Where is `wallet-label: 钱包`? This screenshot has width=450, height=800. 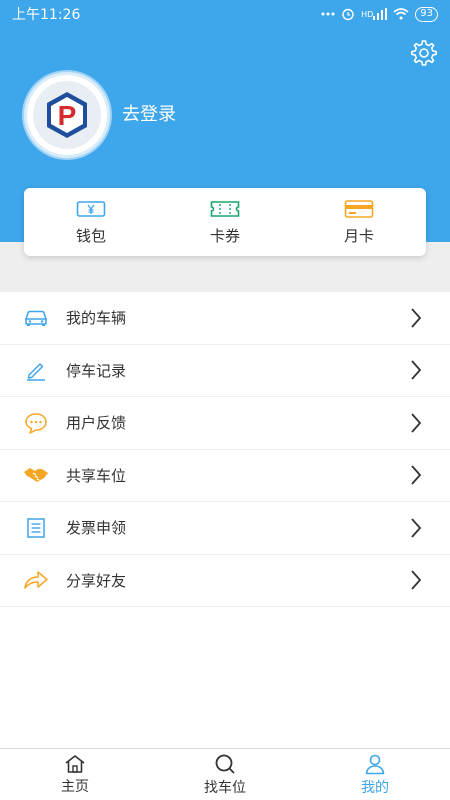 wallet-label: 钱包 is located at coordinates (90, 235).